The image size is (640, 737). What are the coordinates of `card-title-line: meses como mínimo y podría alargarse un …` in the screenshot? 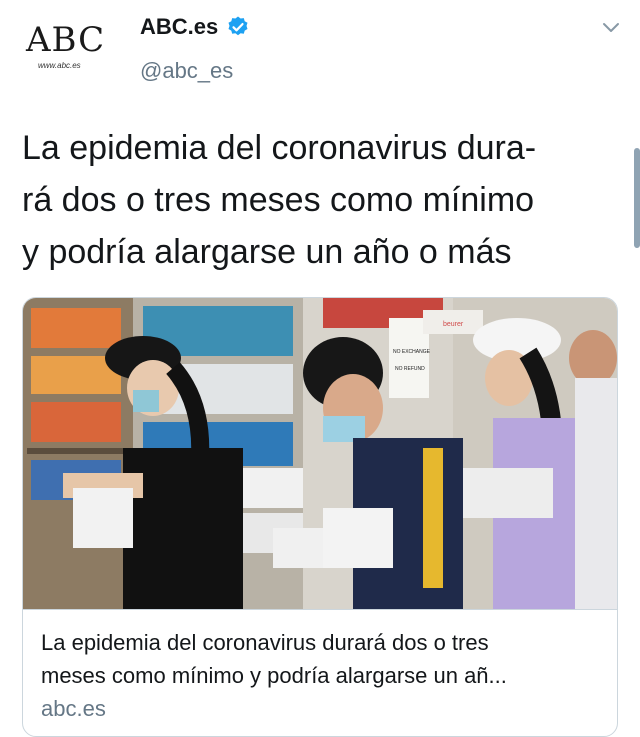 It's located at (274, 675).